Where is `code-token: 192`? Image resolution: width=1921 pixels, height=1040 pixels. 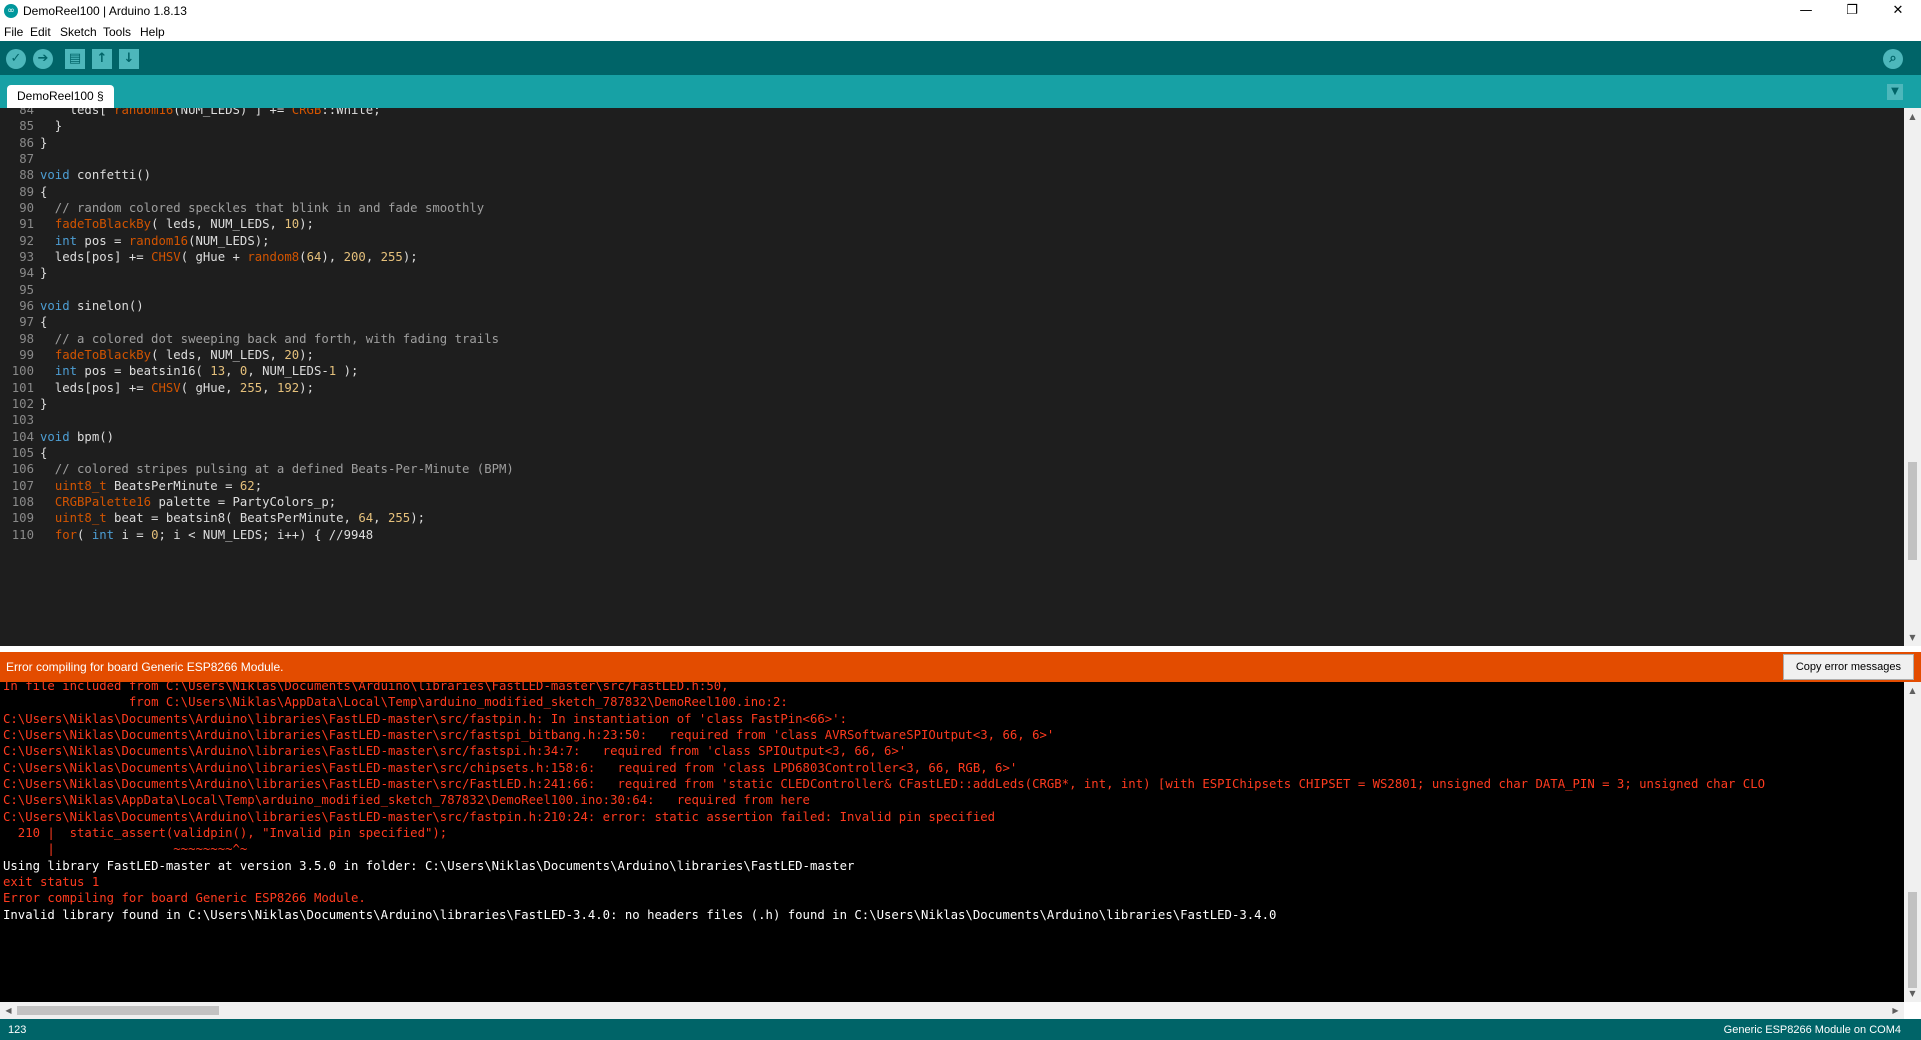
code-token: 192 is located at coordinates (288, 387).